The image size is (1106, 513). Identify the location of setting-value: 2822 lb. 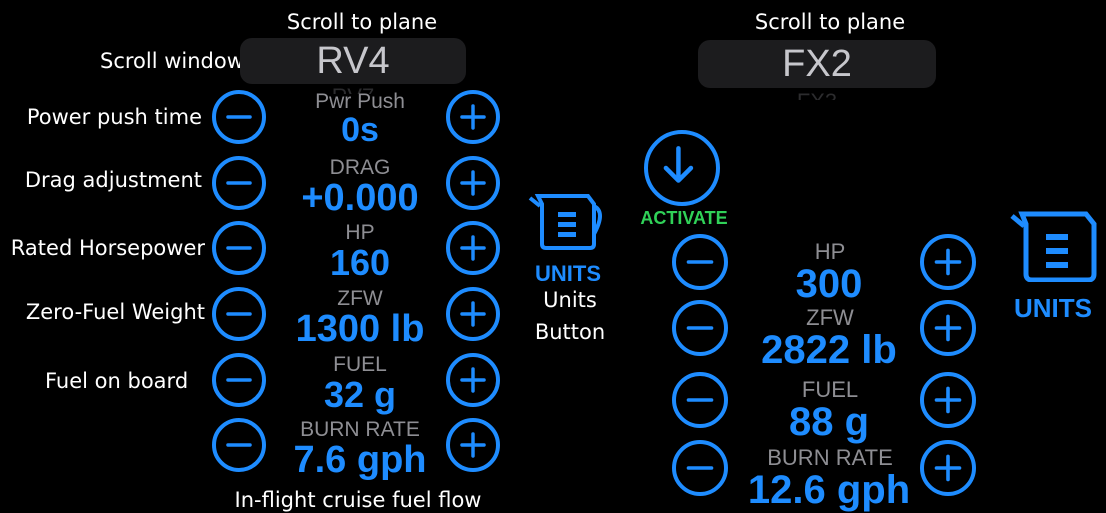
(829, 350).